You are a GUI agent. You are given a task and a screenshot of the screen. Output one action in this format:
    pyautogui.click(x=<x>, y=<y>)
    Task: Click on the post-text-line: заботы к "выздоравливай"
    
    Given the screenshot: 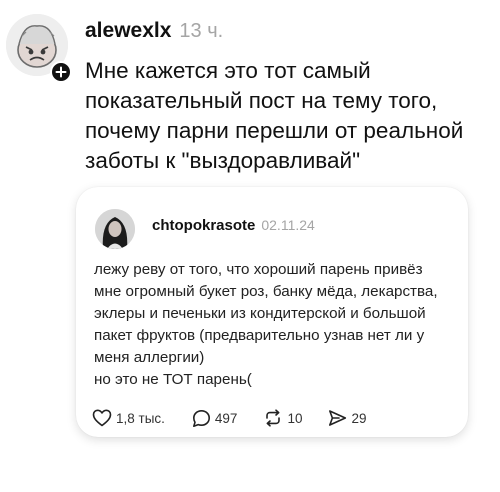 What is the action you would take?
    pyautogui.click(x=223, y=160)
    